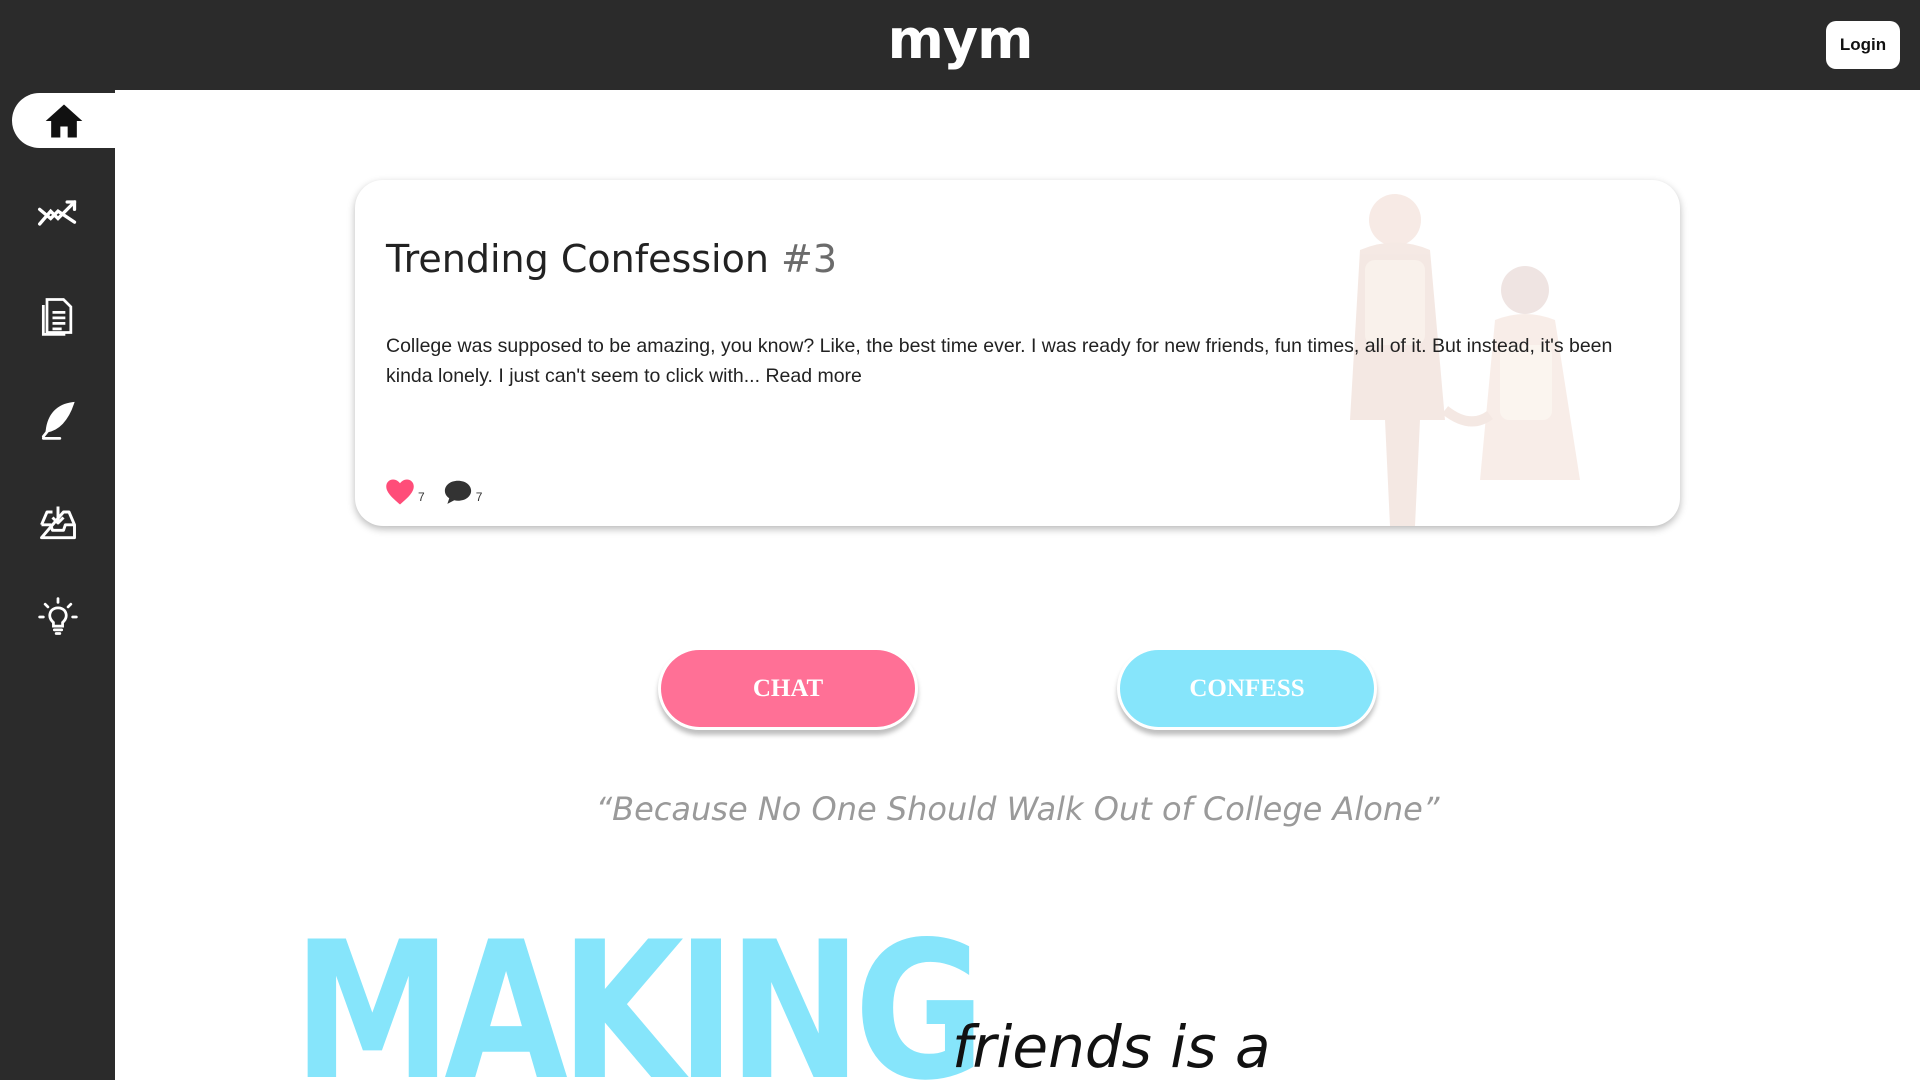 Image resolution: width=1920 pixels, height=1080 pixels. What do you see at coordinates (1863, 45) in the screenshot?
I see `login-button: Login` at bounding box center [1863, 45].